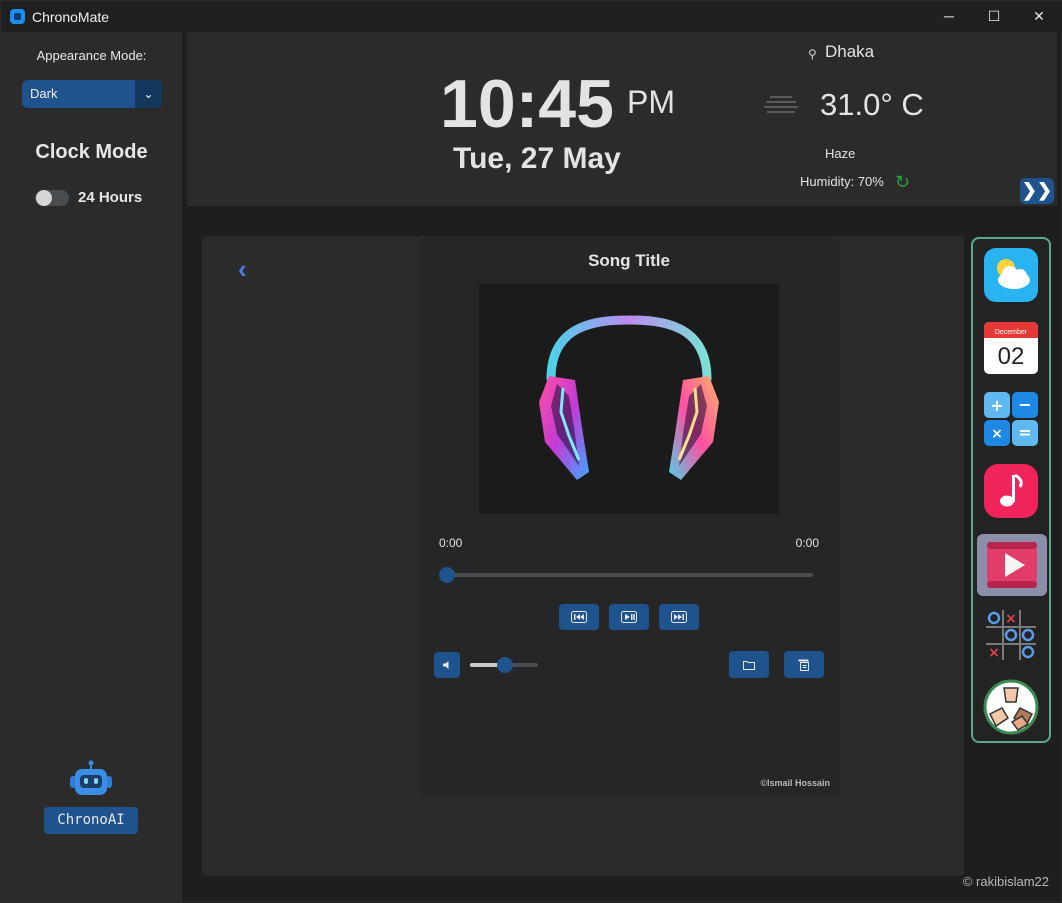 The image size is (1062, 903). I want to click on dock-calculator-app: + − × =, so click(1011, 419).